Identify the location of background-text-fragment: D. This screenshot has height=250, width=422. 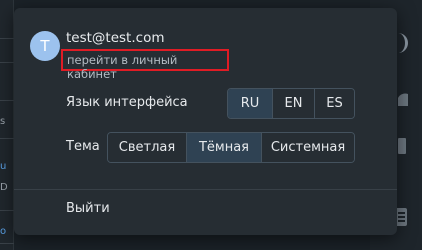
(4, 187).